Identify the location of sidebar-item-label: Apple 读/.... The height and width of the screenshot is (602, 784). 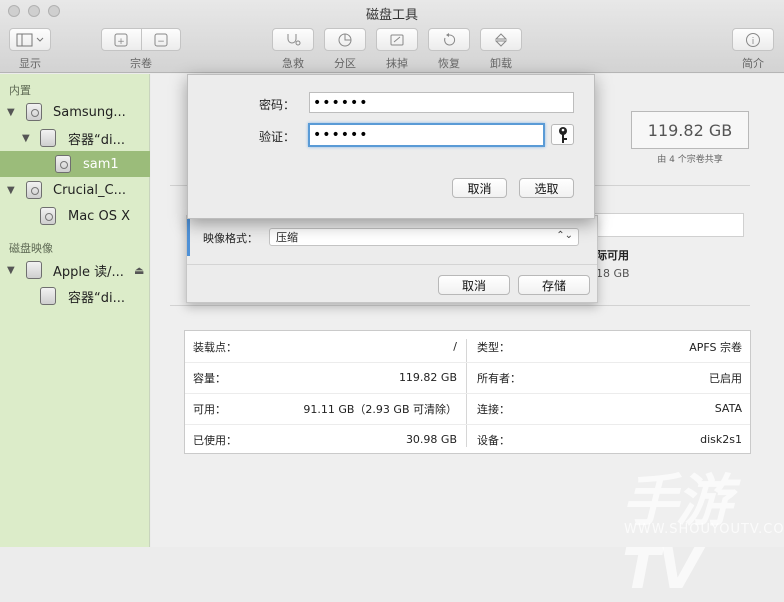
(88, 272).